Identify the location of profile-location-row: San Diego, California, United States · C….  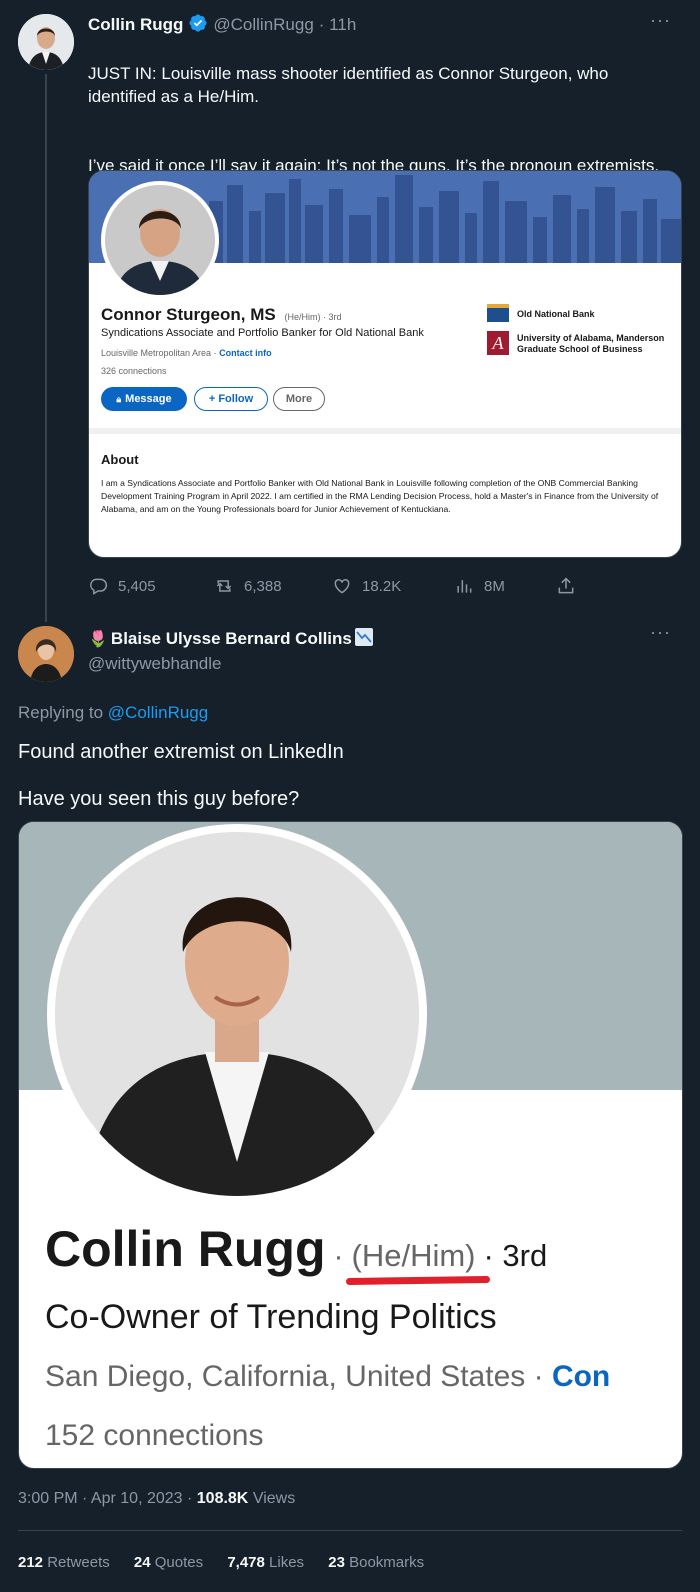
(327, 1377).